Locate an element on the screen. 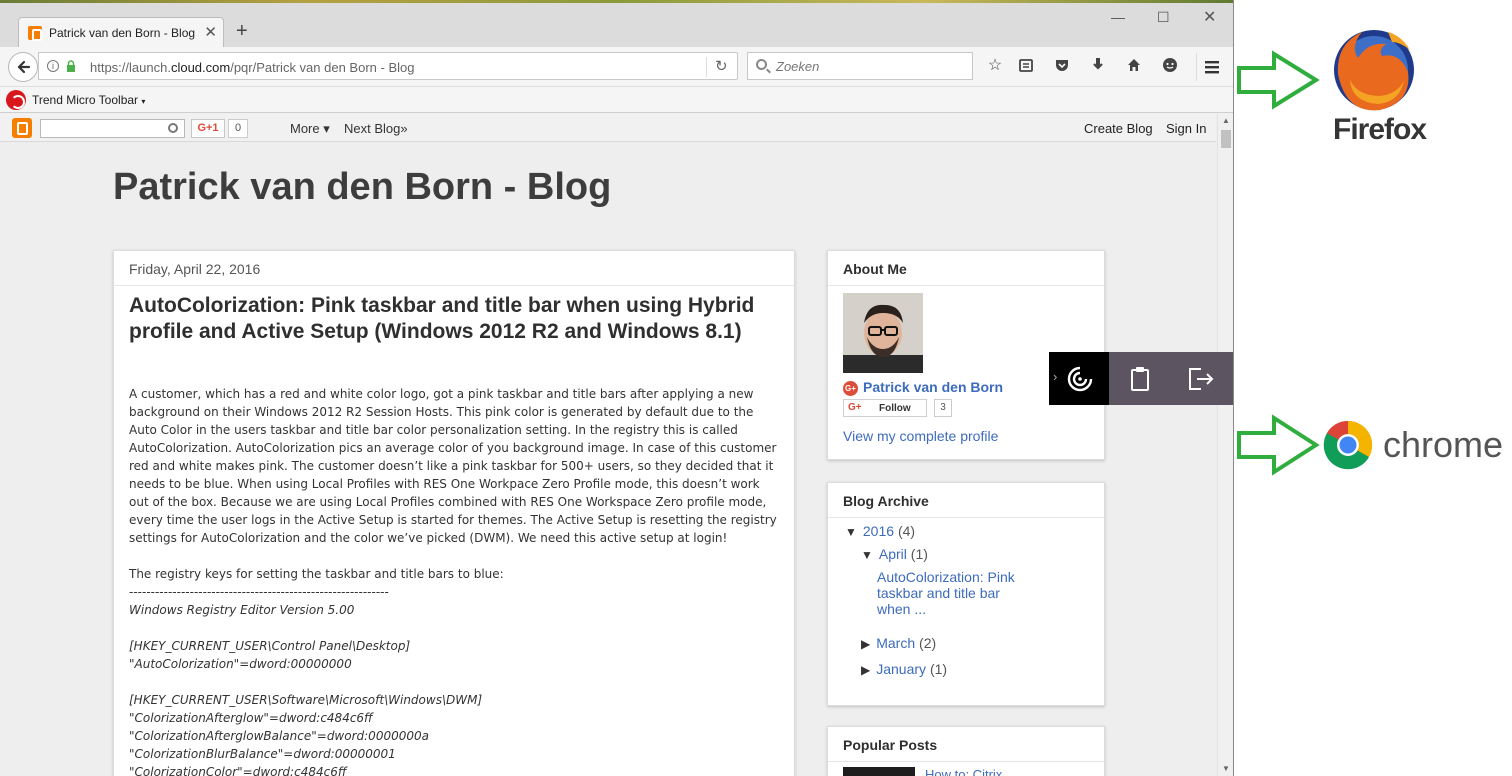 Image resolution: width=1512 pixels, height=776 pixels. reload-icon: ↻ is located at coordinates (721, 66).